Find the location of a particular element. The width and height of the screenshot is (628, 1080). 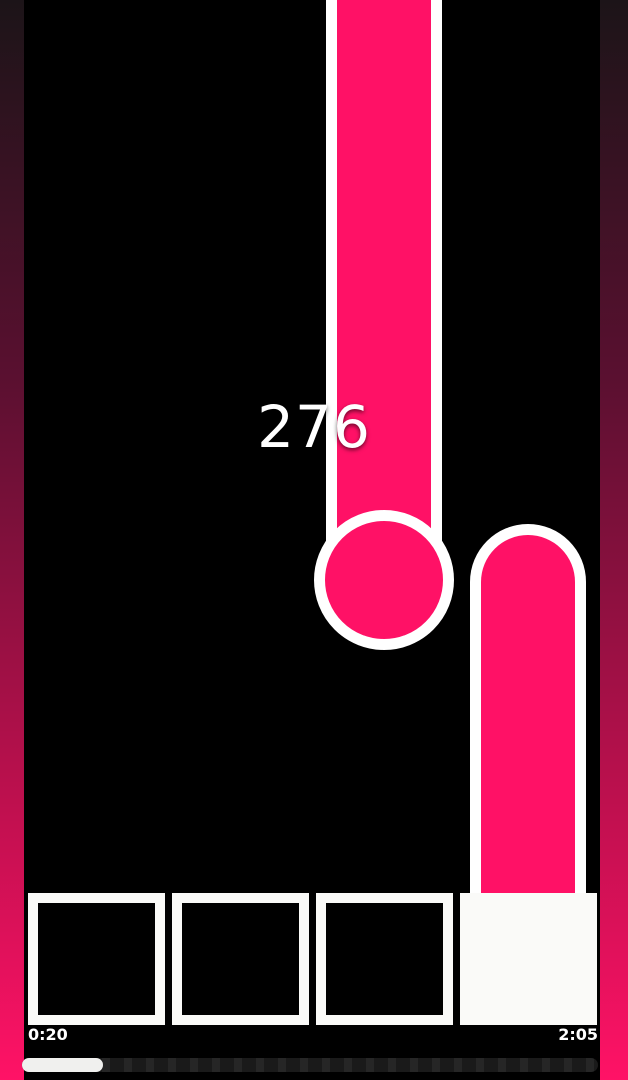

elapsed-time: 0:20 is located at coordinates (48, 1034).